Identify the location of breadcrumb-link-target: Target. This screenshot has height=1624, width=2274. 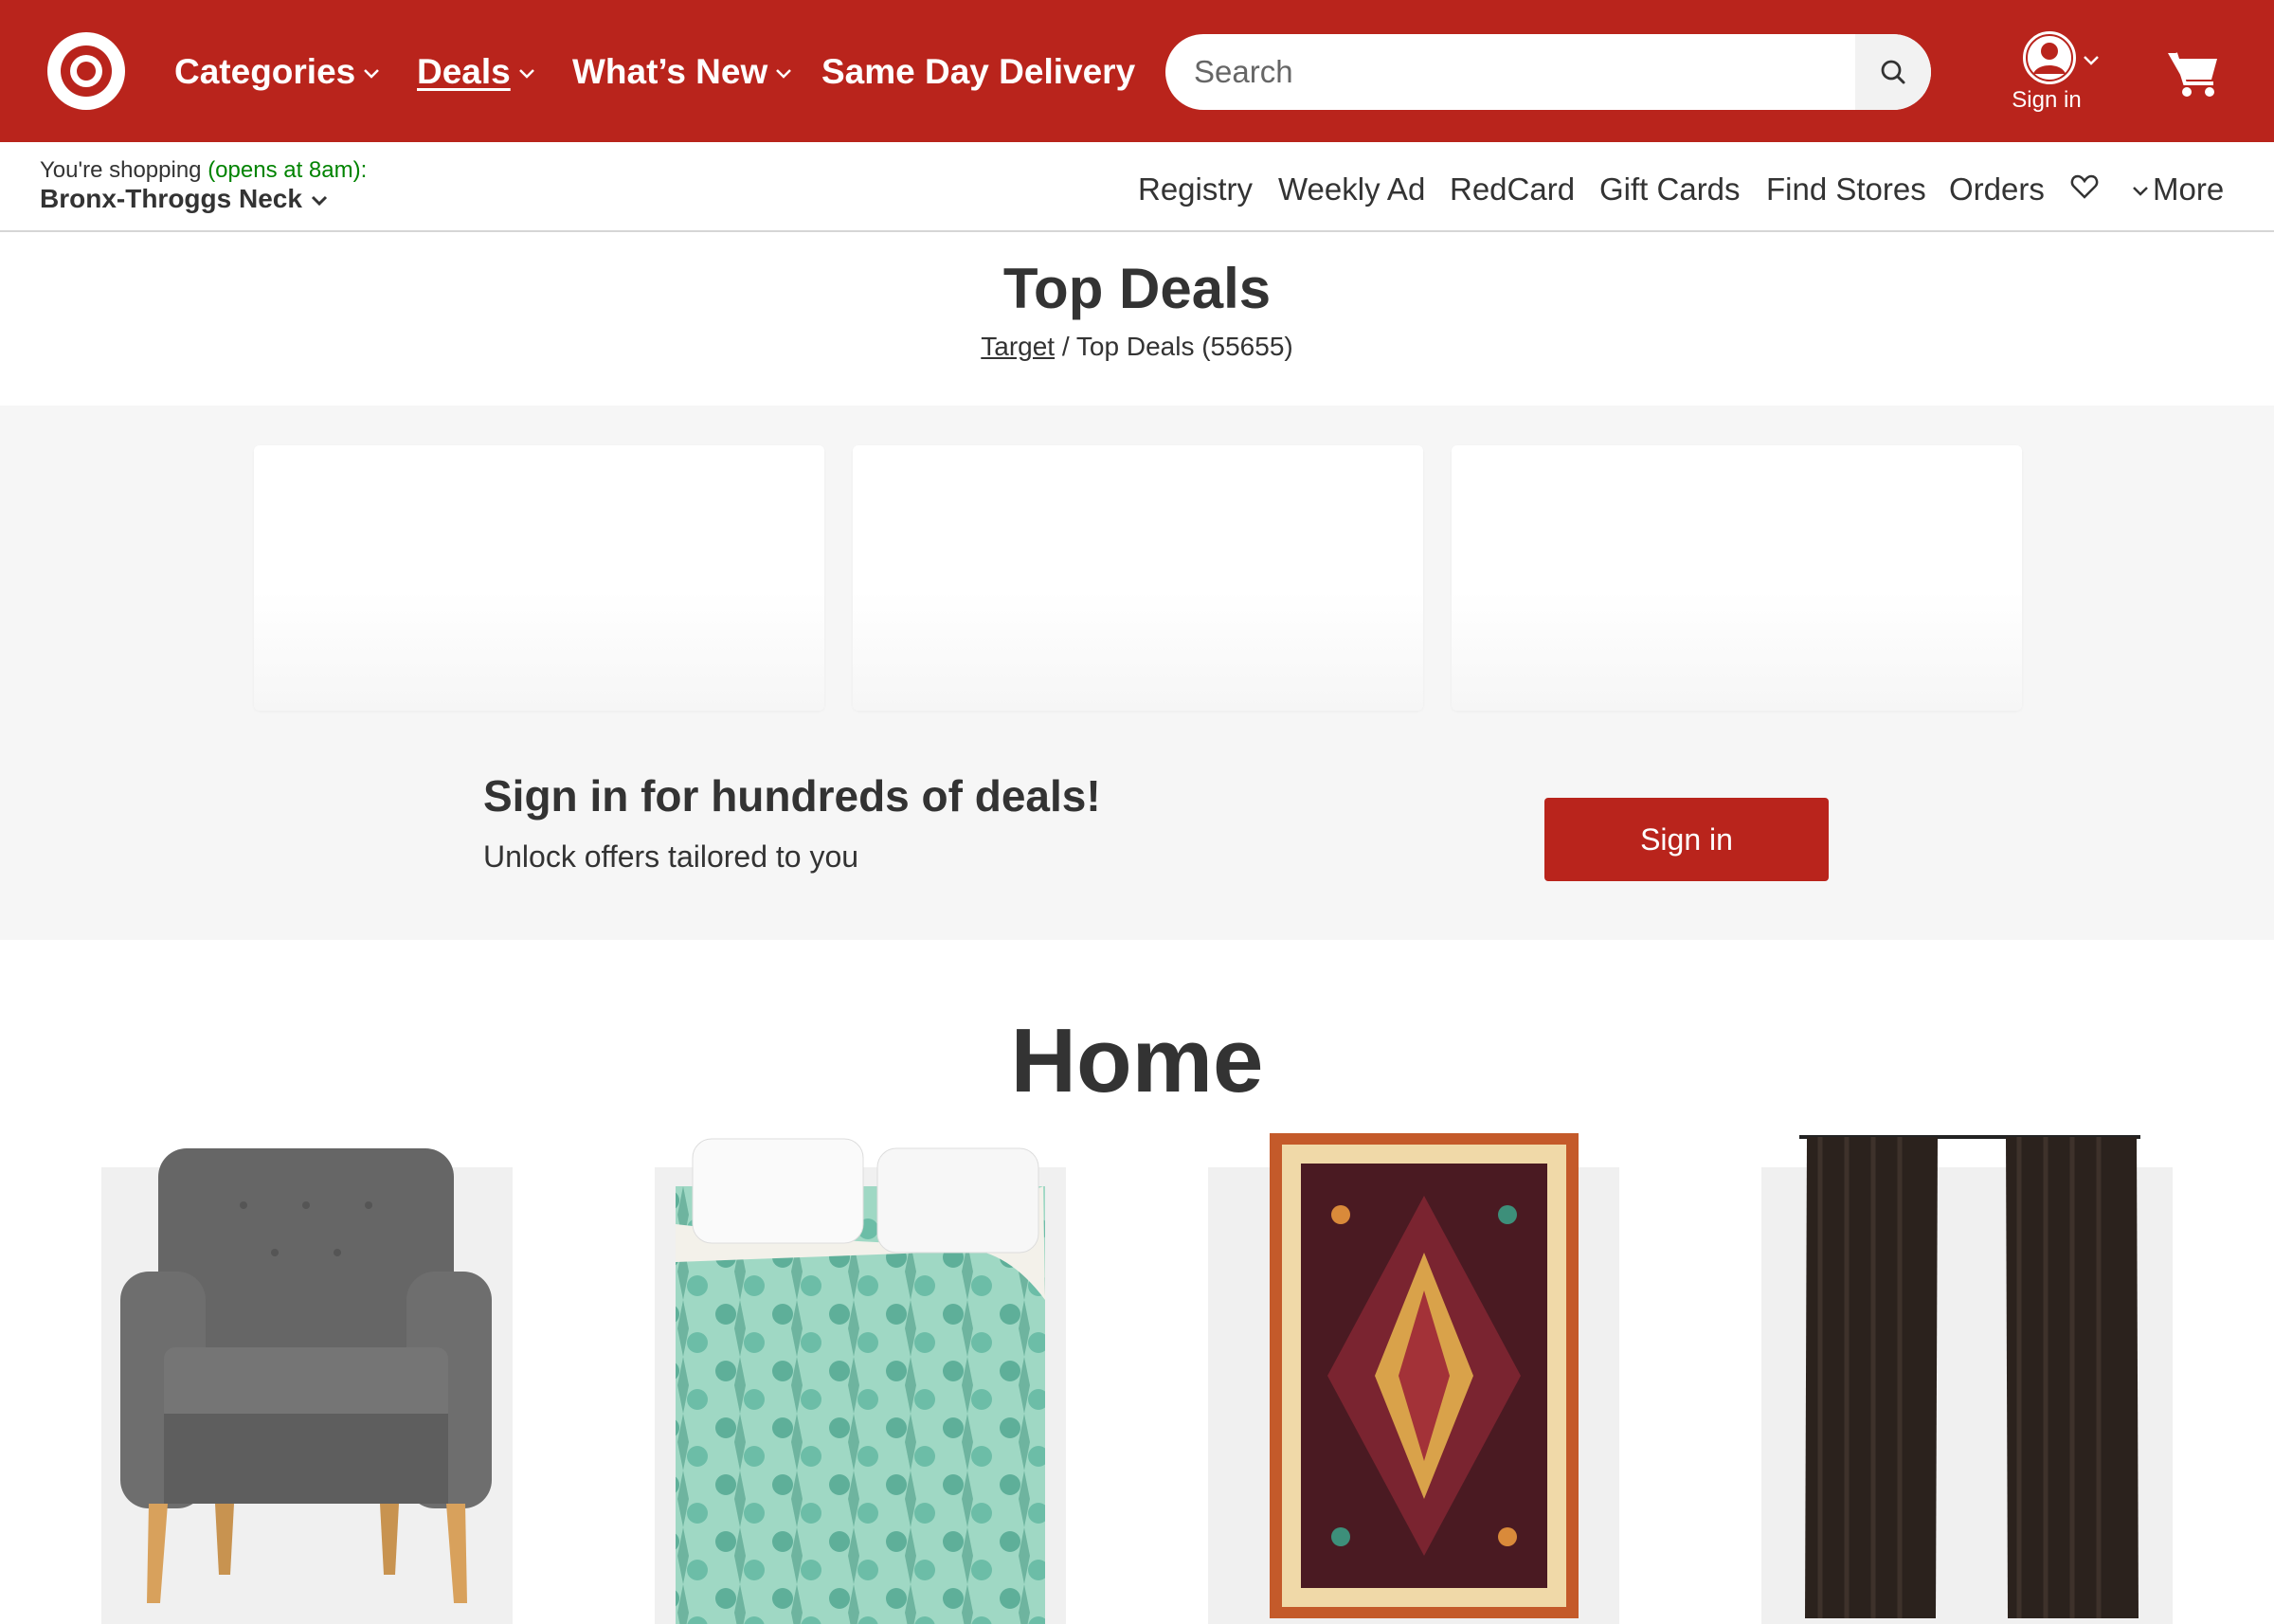
(1018, 346).